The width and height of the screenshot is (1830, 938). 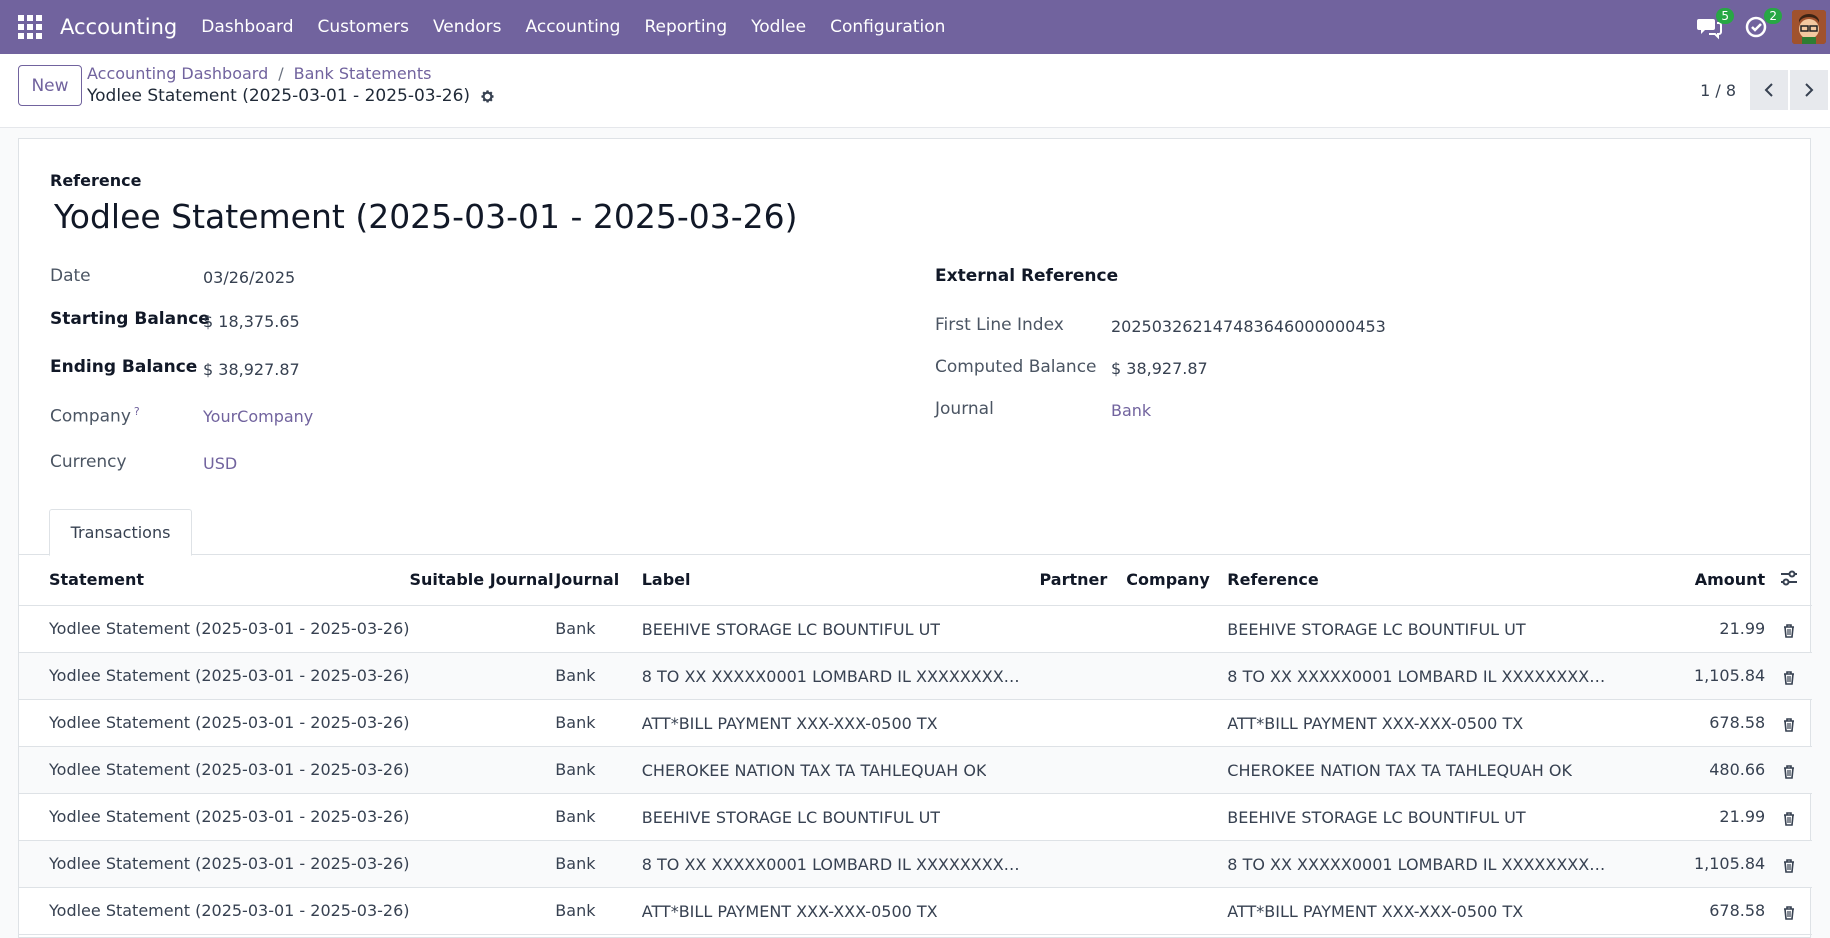 I want to click on cell-label: CHEROKEE NATION TAX TA TAHLEQUAH OK, so click(x=840, y=770).